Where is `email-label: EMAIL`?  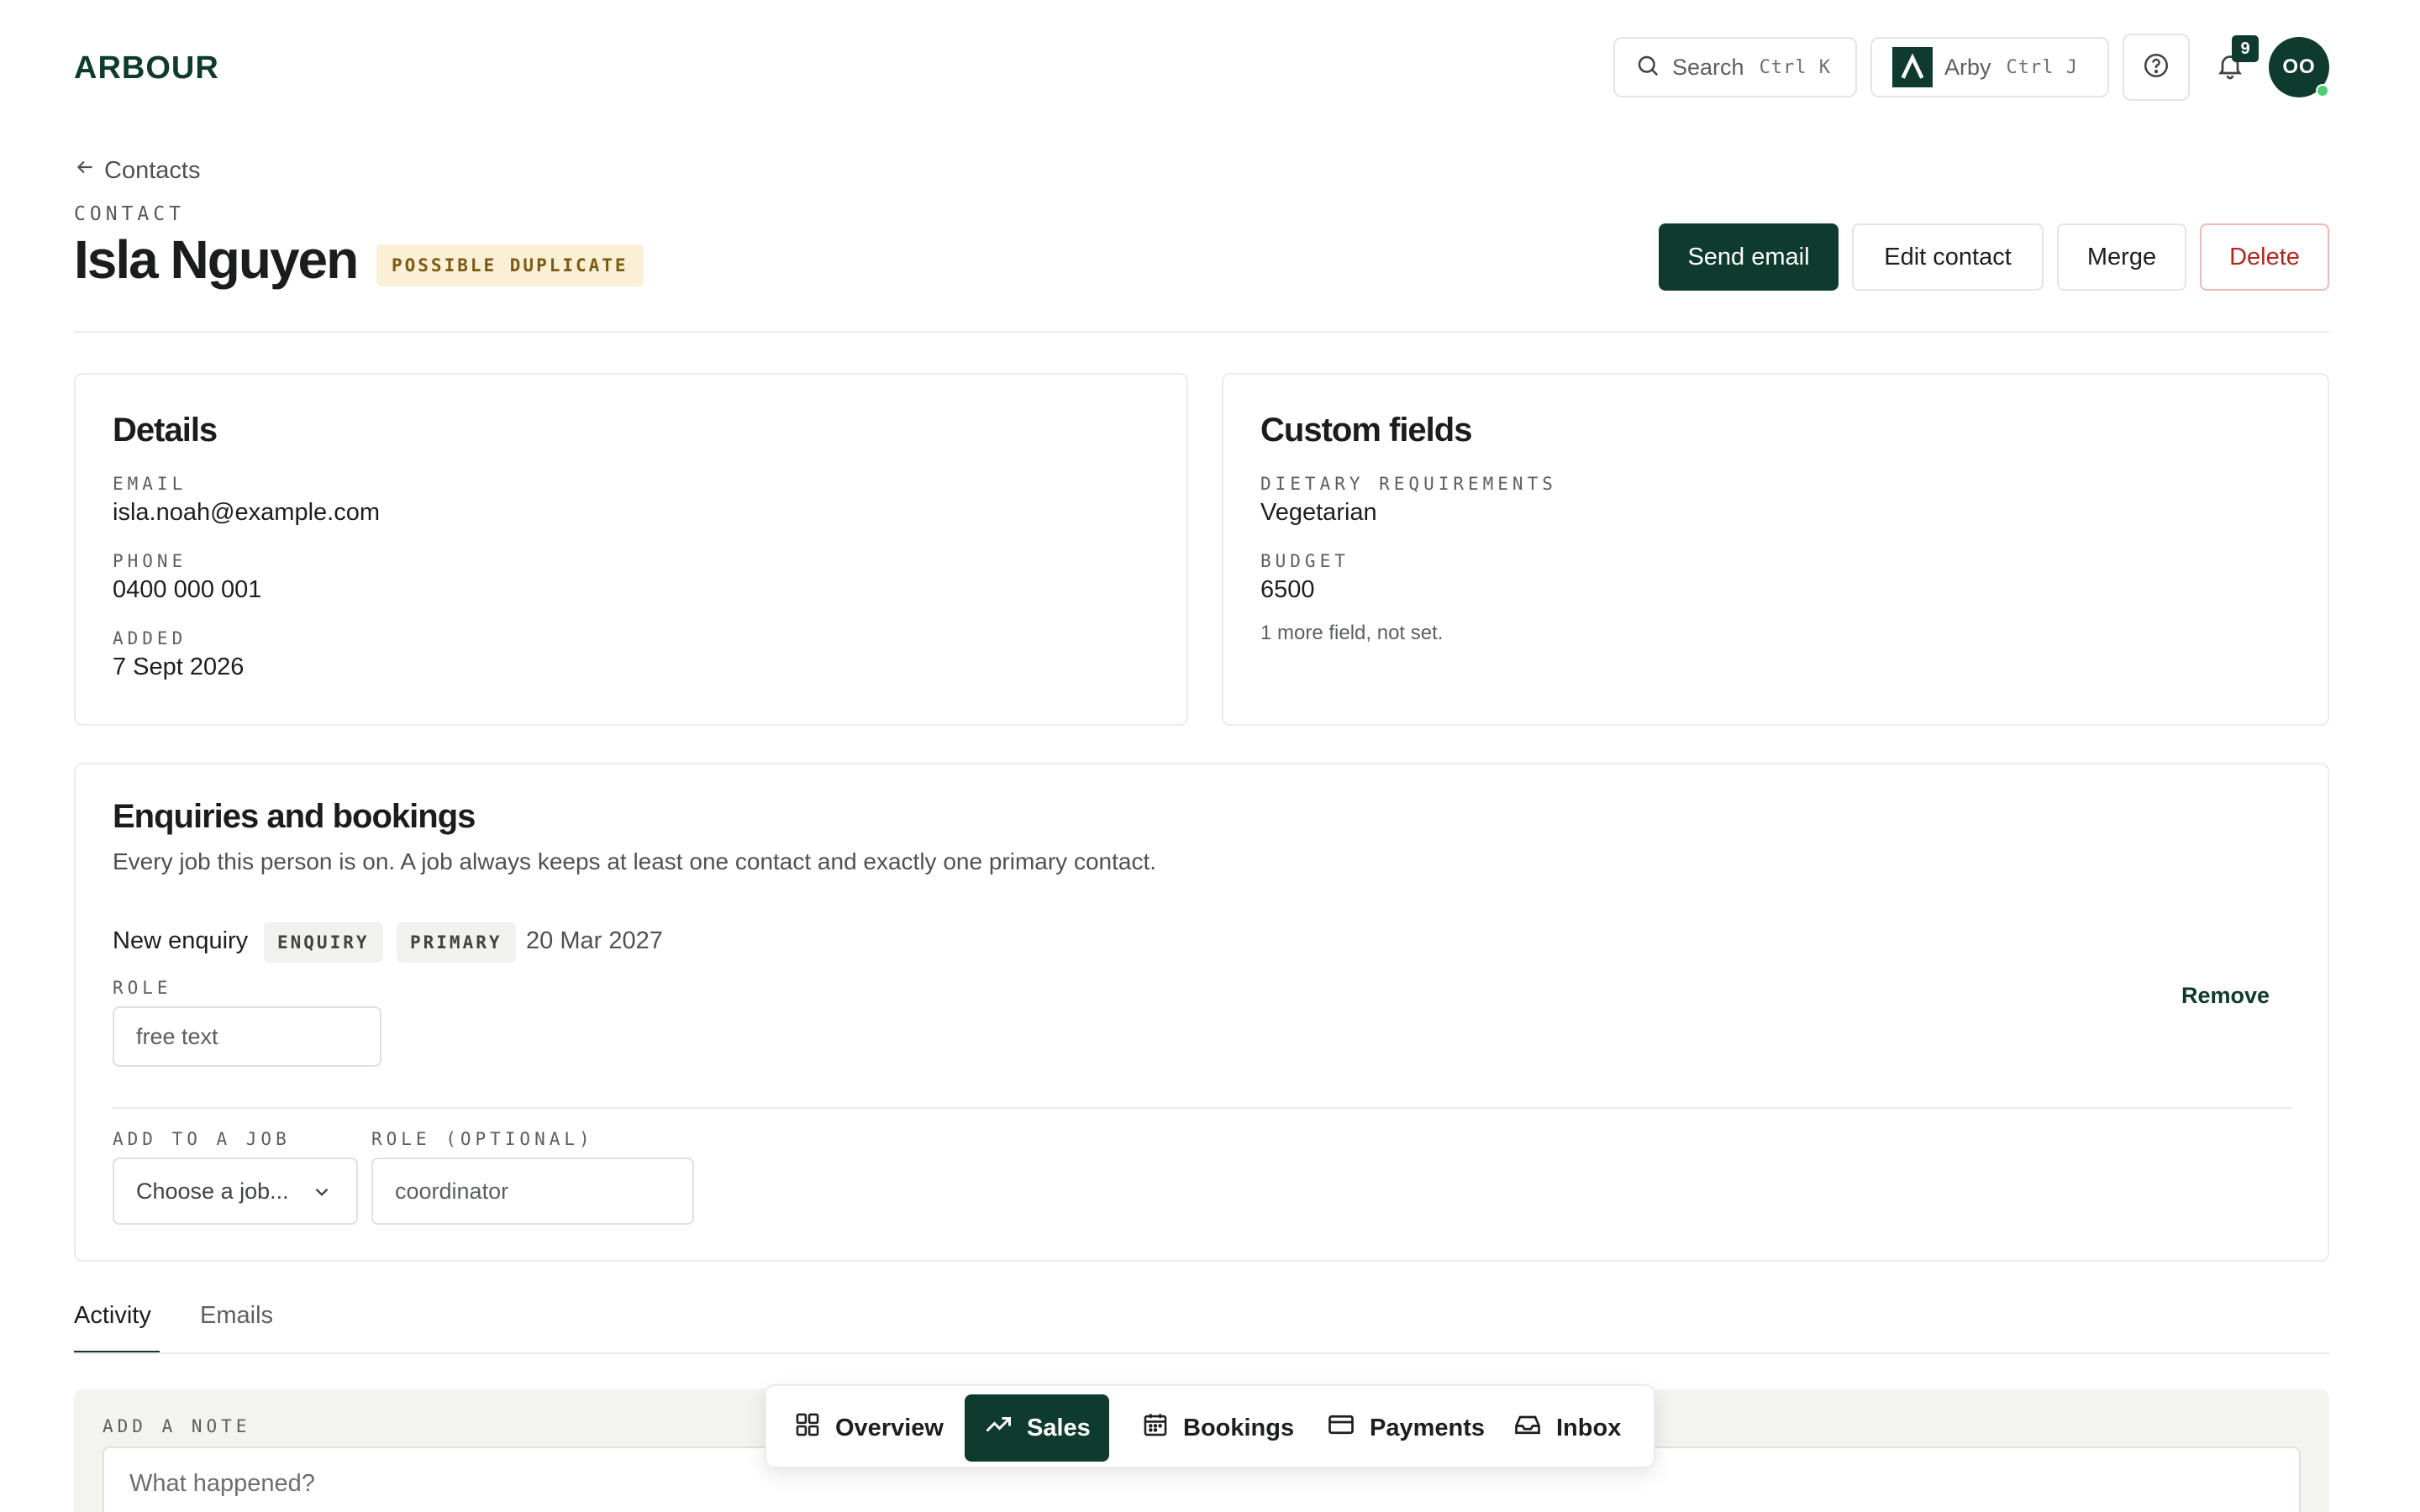
email-label: EMAIL is located at coordinates (150, 484).